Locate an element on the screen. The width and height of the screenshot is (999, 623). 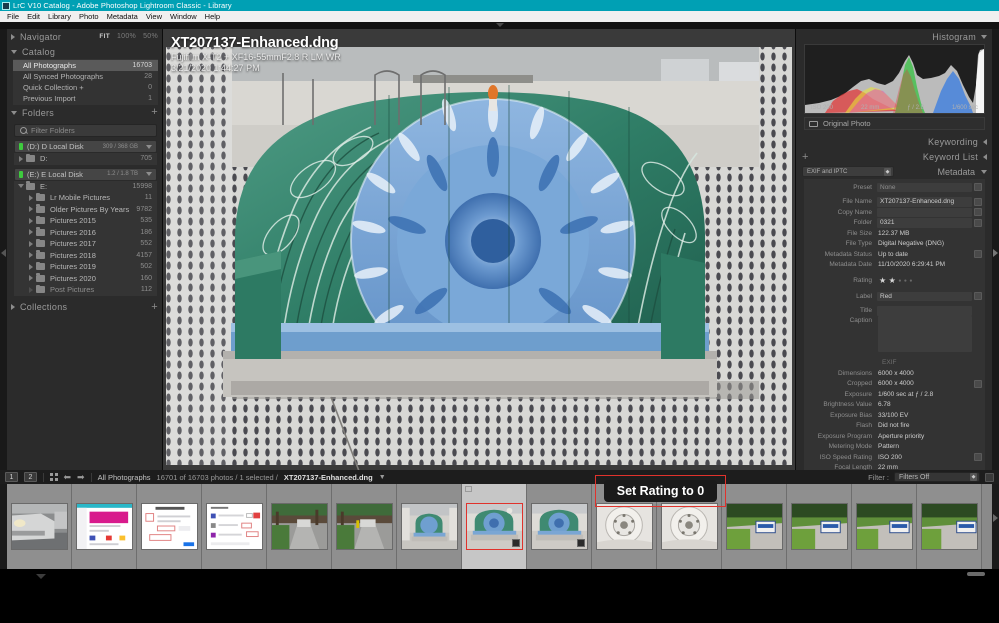
folder-collapse-icon is located at coordinates (21, 186).